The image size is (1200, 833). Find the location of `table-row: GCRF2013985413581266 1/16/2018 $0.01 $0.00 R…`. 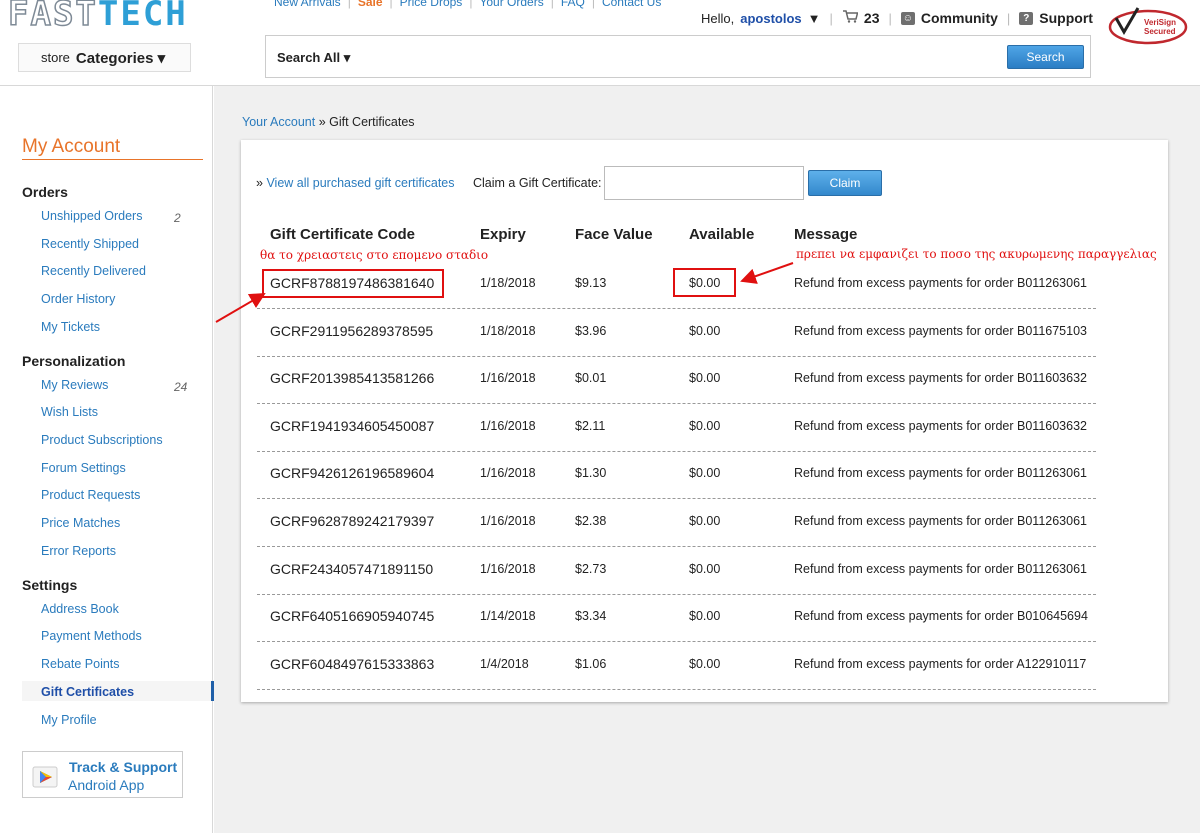

table-row: GCRF2013985413581266 1/16/2018 $0.01 $0.00 R… is located at coordinates (676, 380).